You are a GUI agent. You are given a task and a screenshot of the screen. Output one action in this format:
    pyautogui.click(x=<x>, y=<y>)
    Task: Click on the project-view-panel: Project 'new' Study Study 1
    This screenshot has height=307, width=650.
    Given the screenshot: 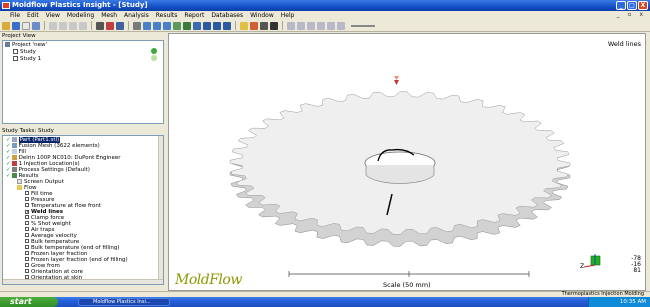 What is the action you would take?
    pyautogui.click(x=83, y=82)
    